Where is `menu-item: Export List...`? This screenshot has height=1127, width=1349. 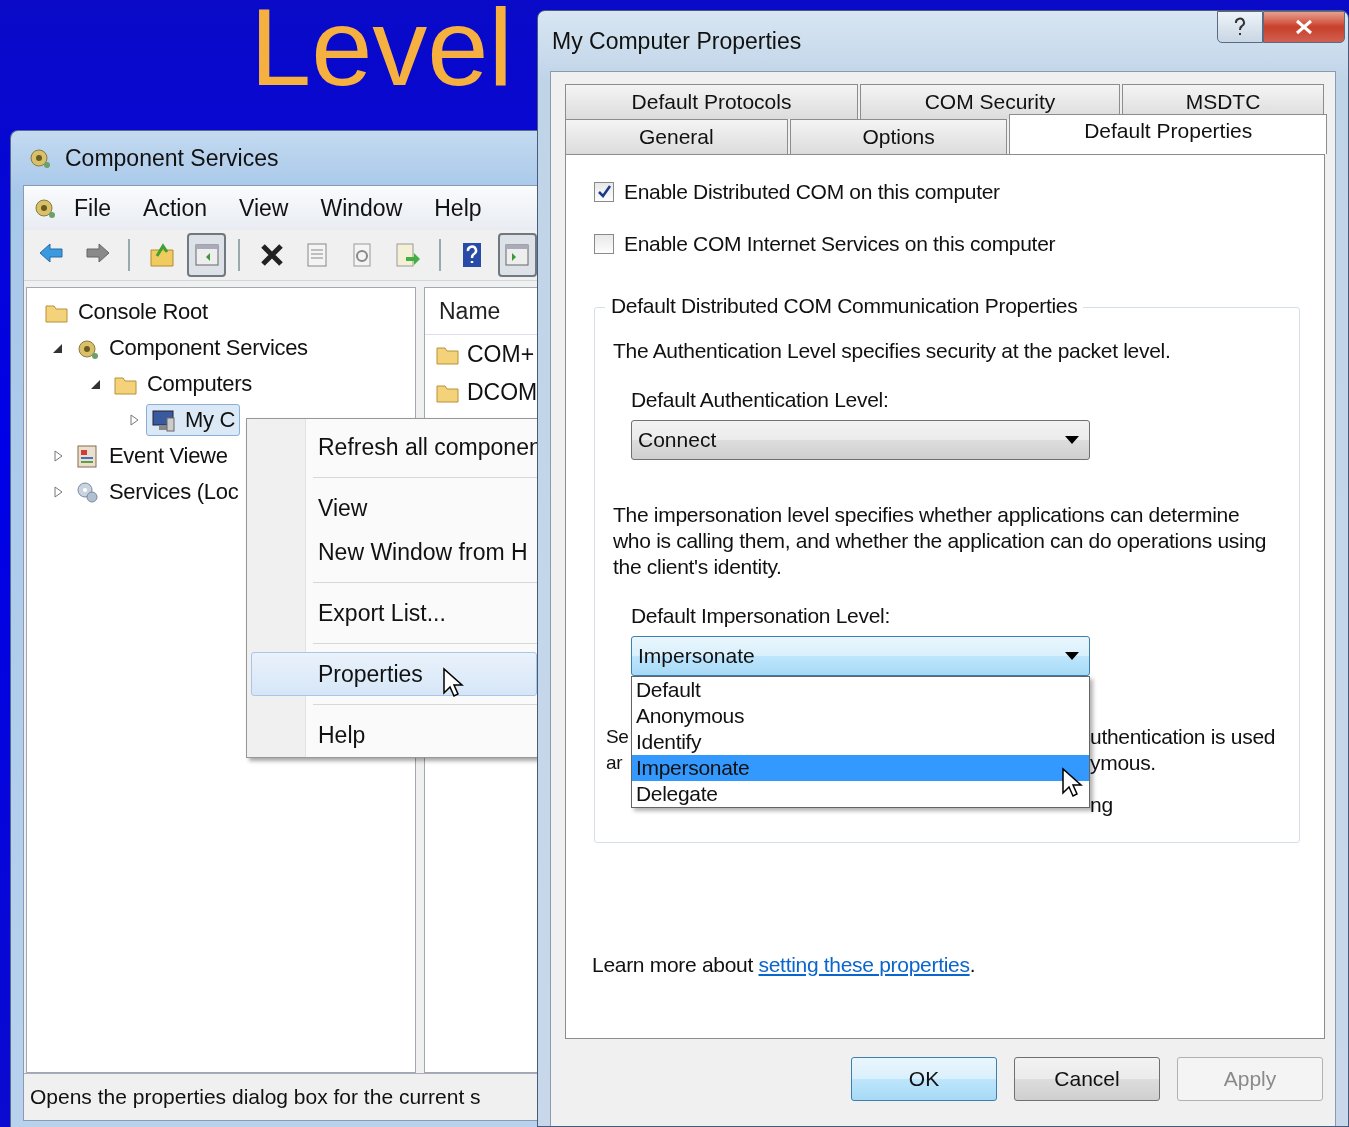 menu-item: Export List... is located at coordinates (394, 613).